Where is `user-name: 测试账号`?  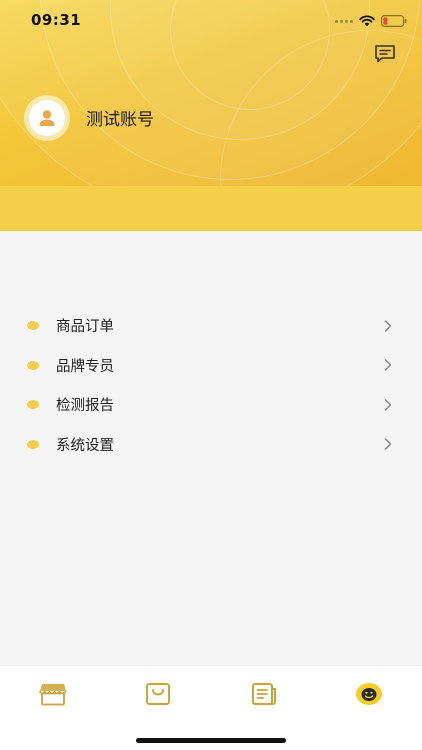
user-name: 测试账号 is located at coordinates (120, 120).